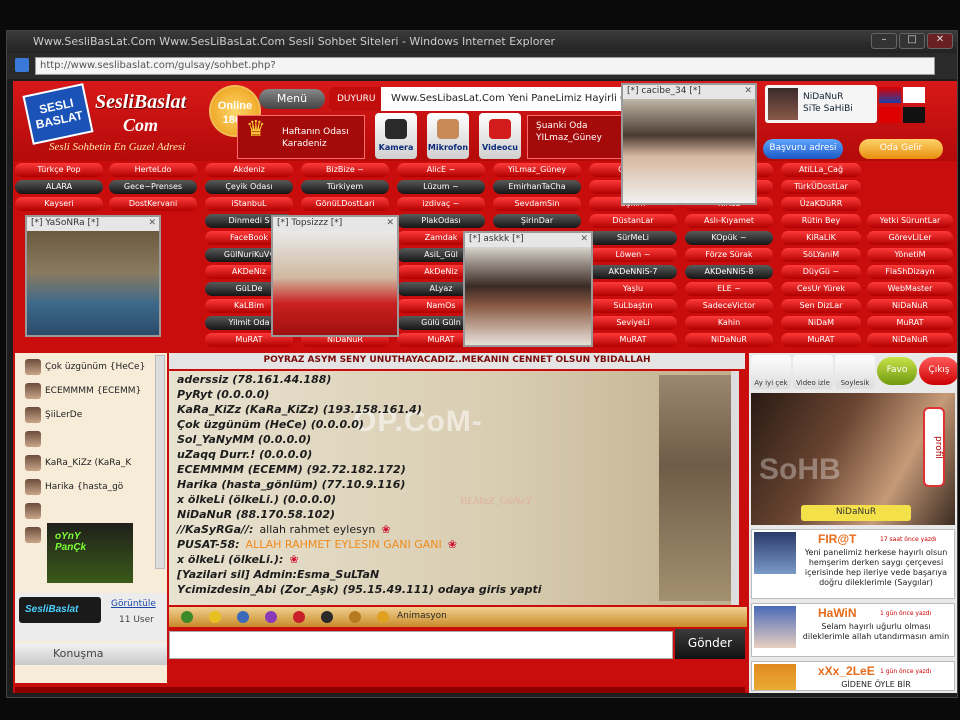 Image resolution: width=960 pixels, height=720 pixels. Describe the element at coordinates (846, 671) in the screenshot. I see `note-author: xXx_2LeE` at that location.